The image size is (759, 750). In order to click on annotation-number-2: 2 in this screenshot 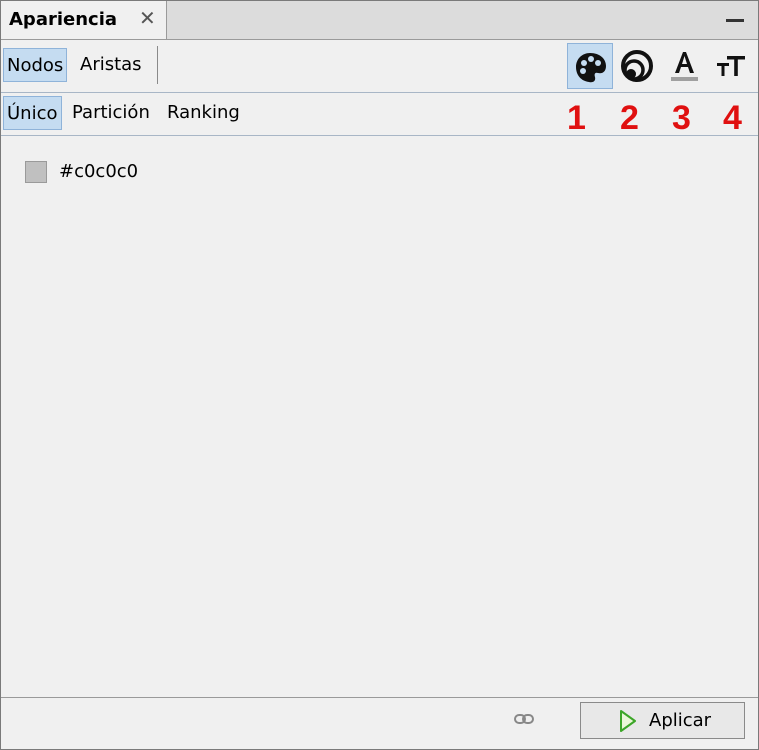, I will do `click(629, 118)`.